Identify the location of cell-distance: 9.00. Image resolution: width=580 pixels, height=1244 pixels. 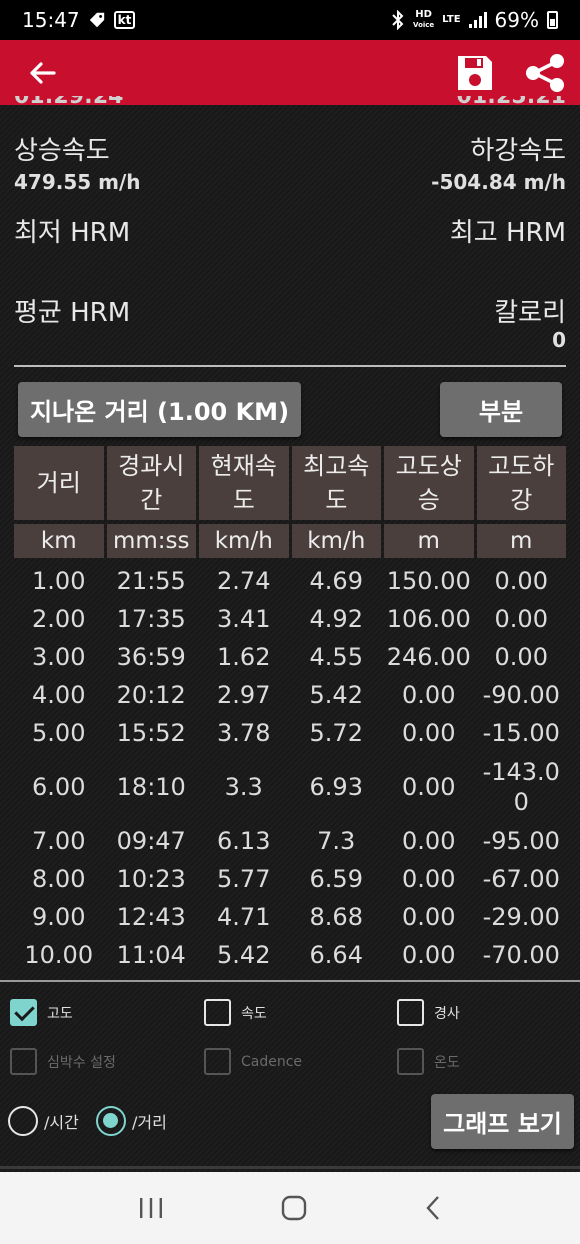
(59, 917).